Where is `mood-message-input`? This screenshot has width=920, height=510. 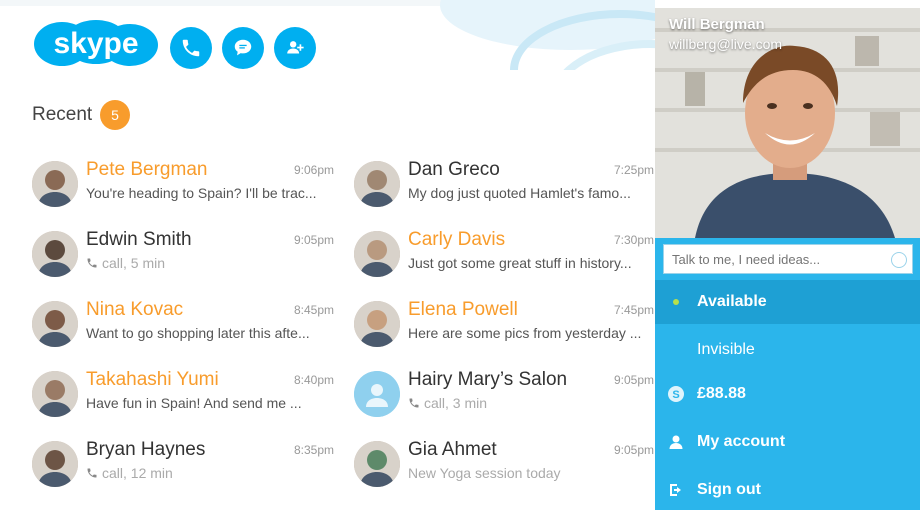
mood-message-input is located at coordinates (788, 259).